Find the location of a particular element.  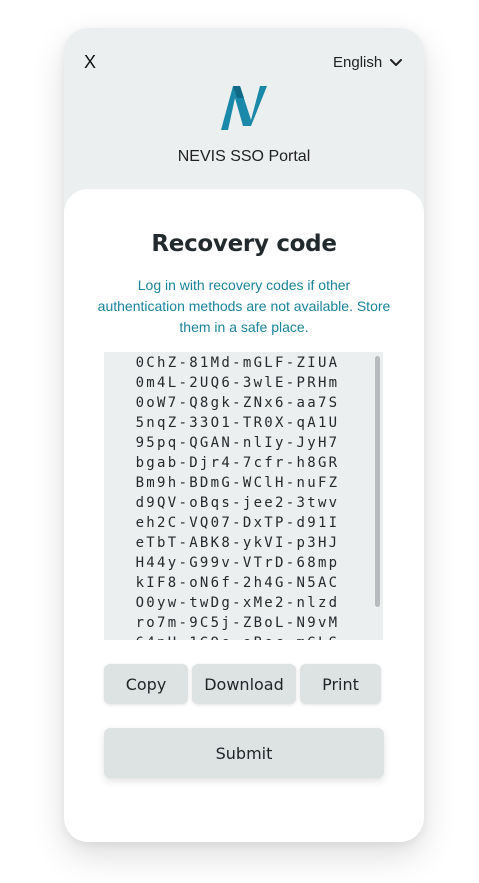

copy-button: Copy is located at coordinates (146, 684).